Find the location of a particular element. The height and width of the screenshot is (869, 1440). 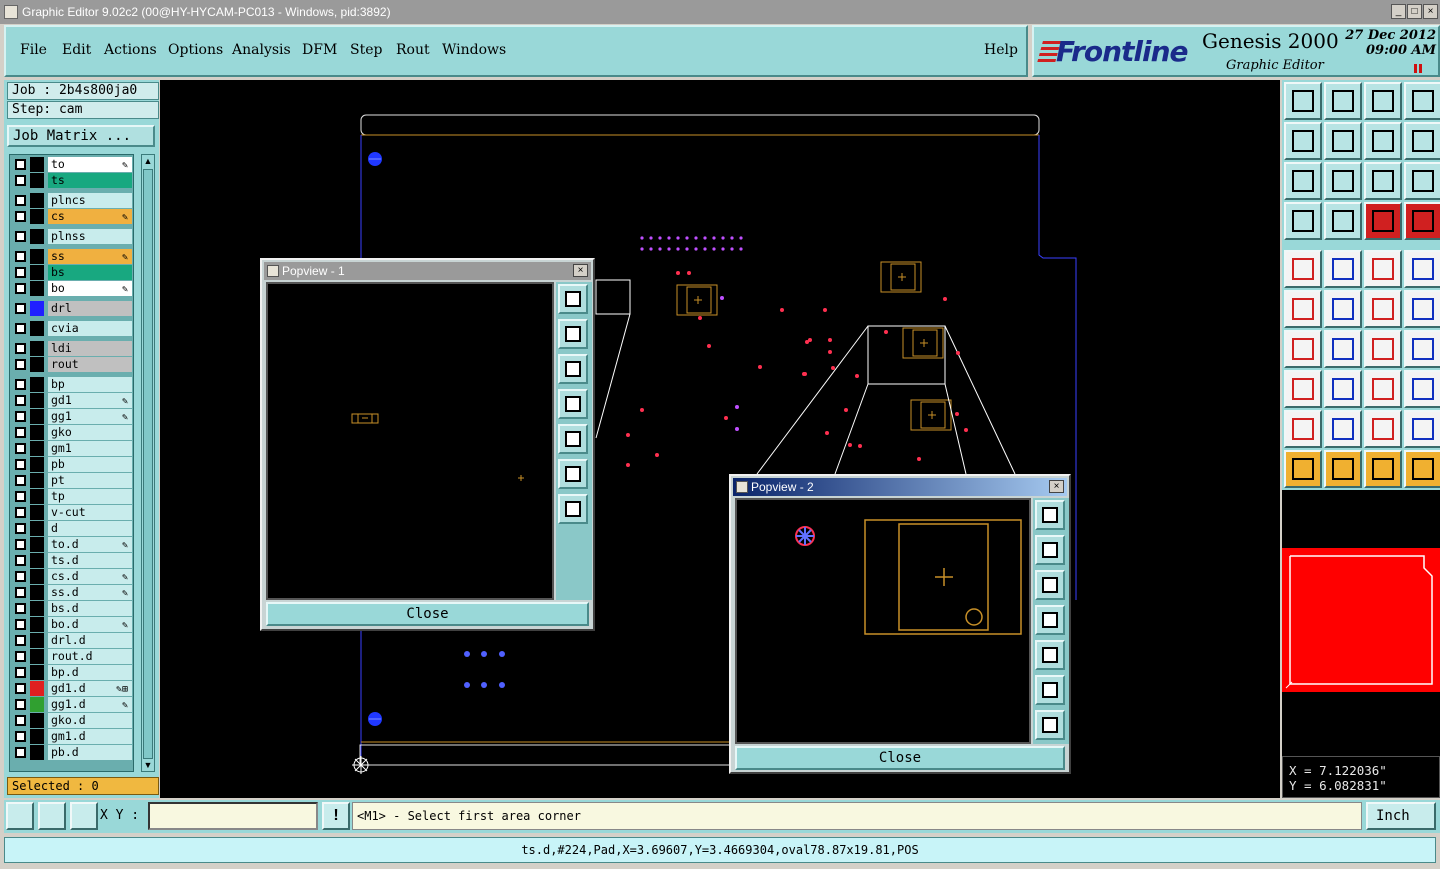

layer-feature-alt-icon is located at coordinates (1422, 221).